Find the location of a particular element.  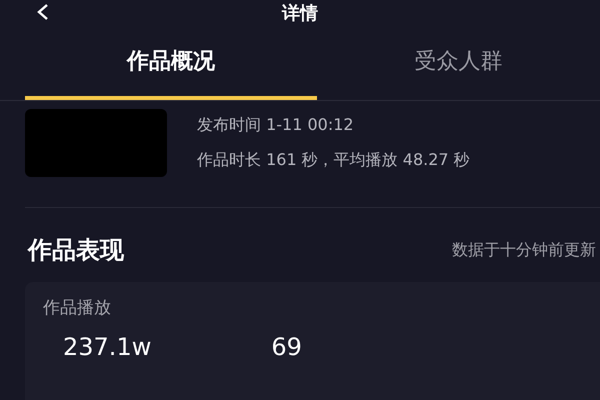

page-title: 详情 is located at coordinates (300, 13).